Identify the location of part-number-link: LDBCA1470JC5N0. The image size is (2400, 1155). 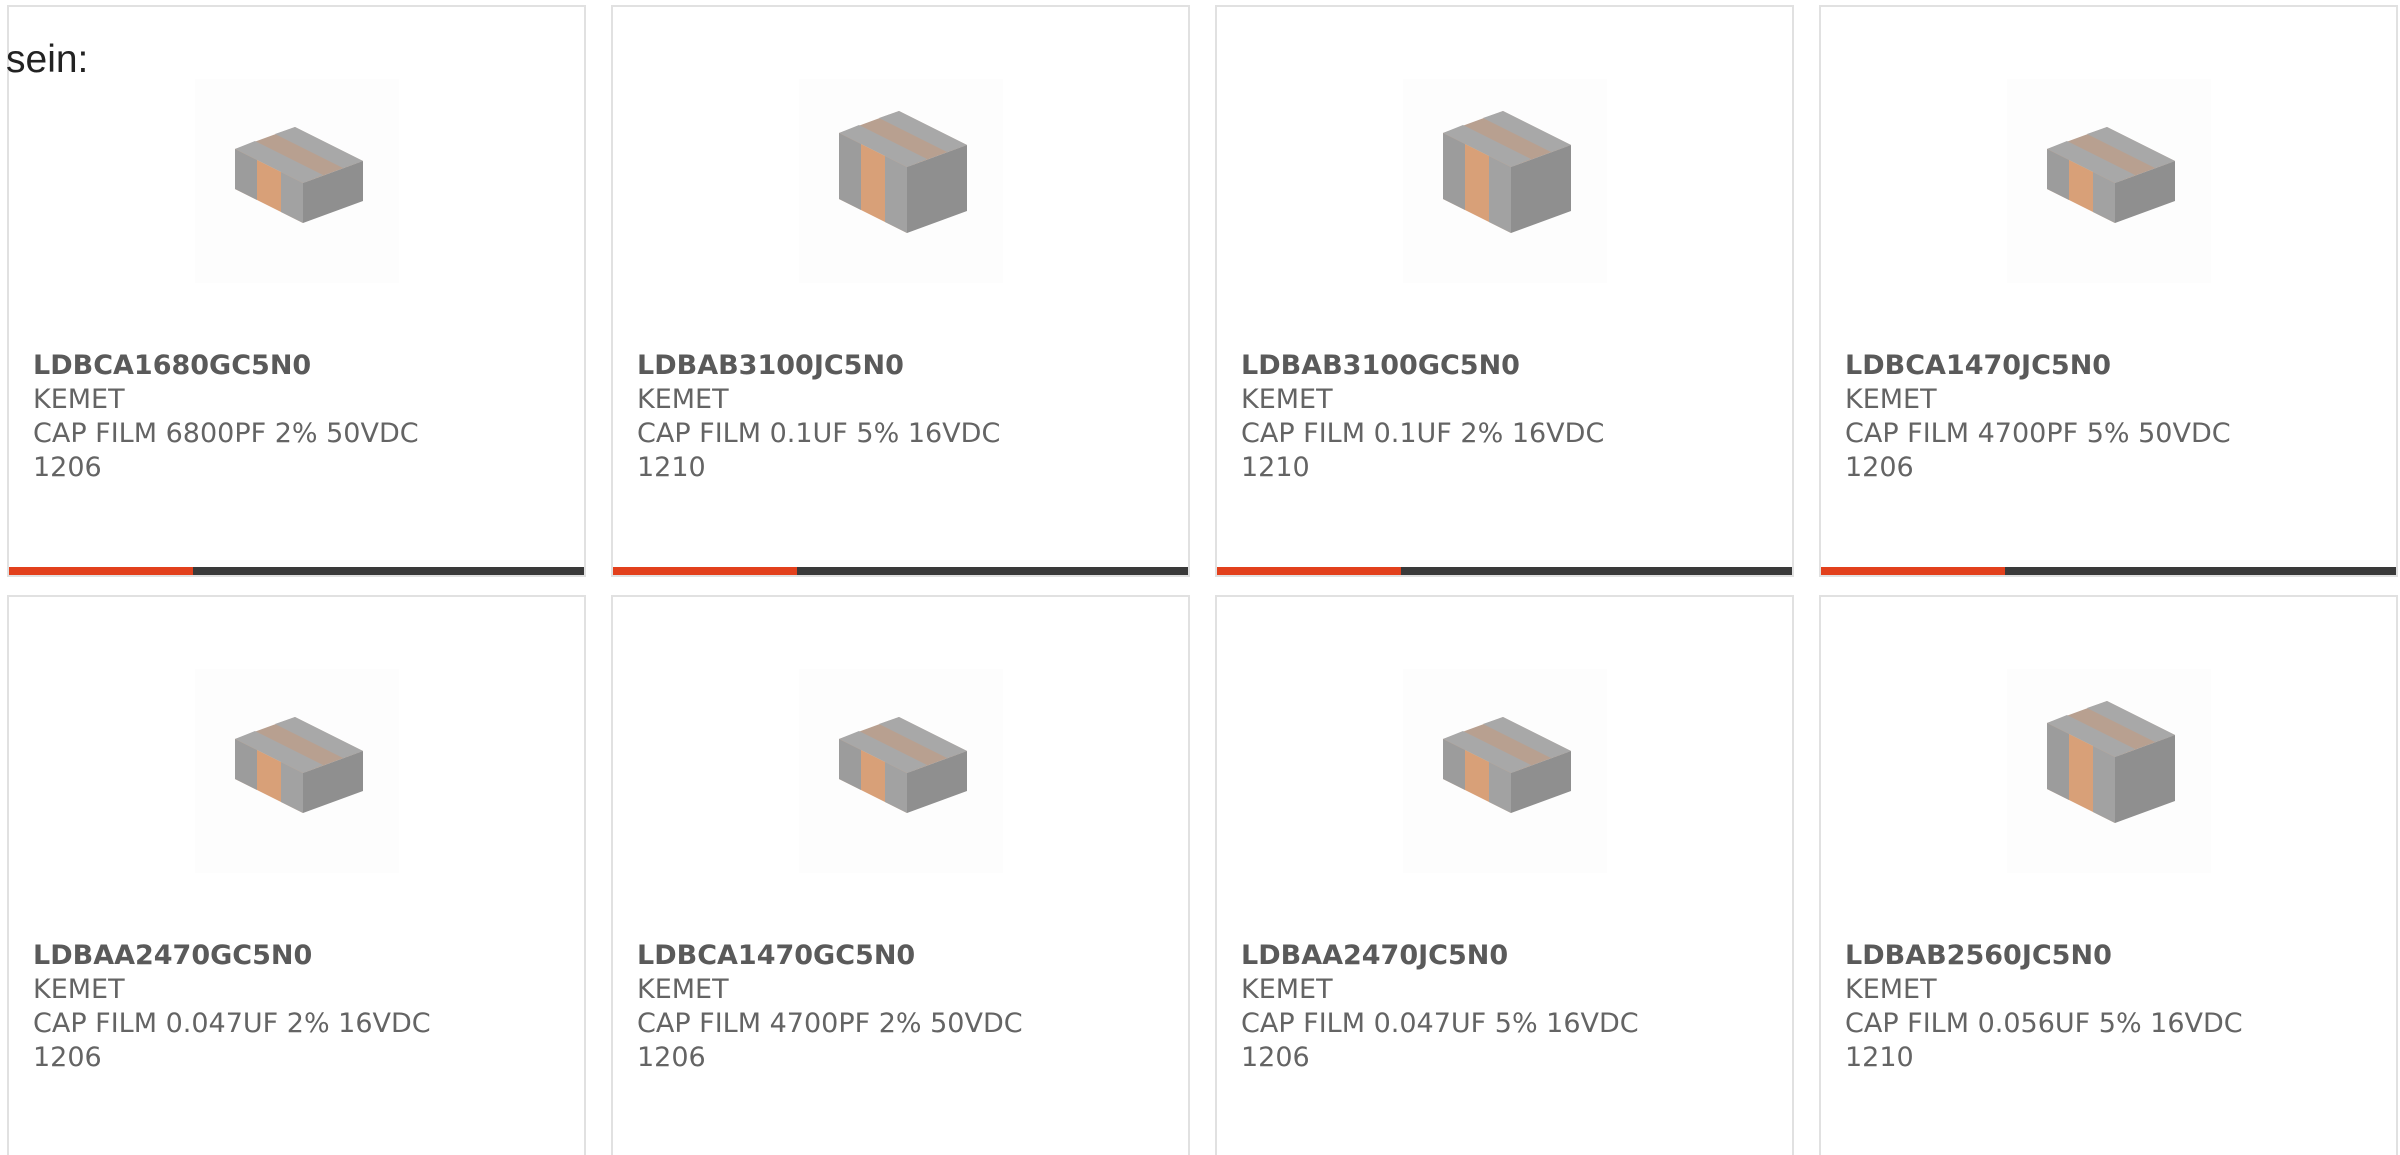
(2055, 366).